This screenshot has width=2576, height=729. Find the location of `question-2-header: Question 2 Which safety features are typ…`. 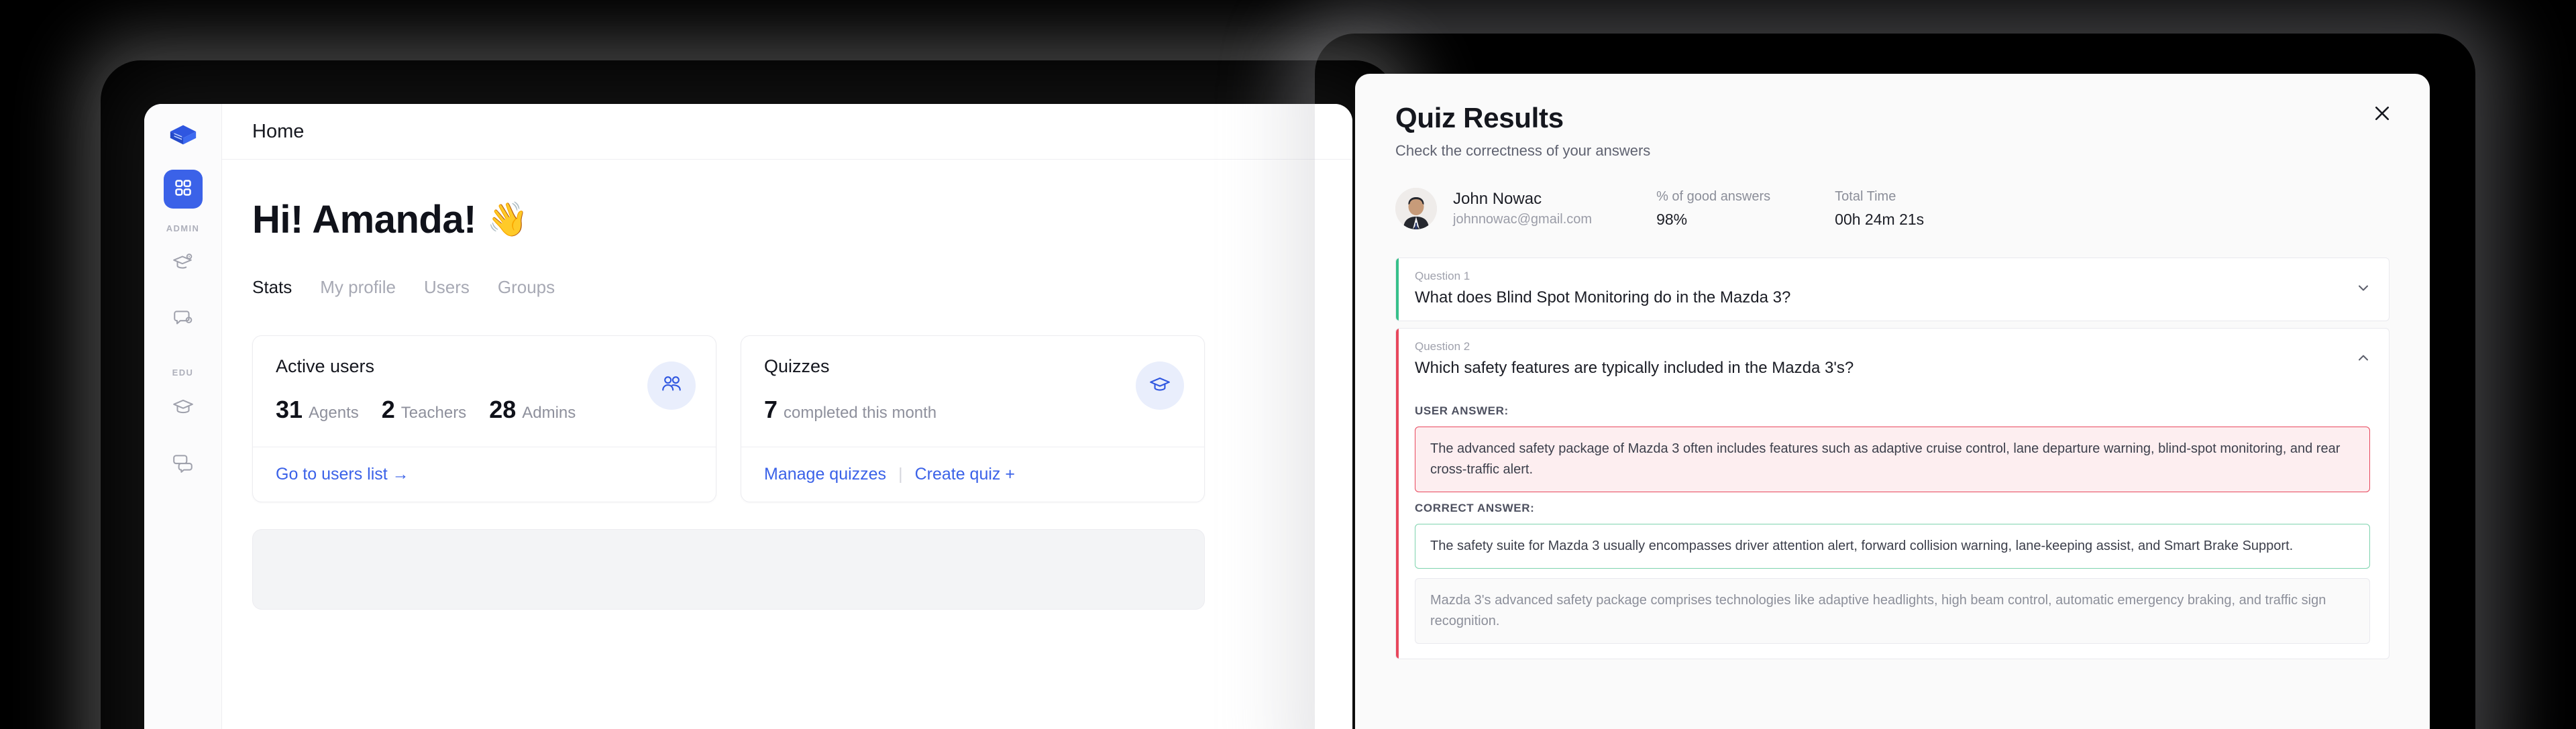

question-2-header: Question 2 Which safety features are typ… is located at coordinates (1892, 360).